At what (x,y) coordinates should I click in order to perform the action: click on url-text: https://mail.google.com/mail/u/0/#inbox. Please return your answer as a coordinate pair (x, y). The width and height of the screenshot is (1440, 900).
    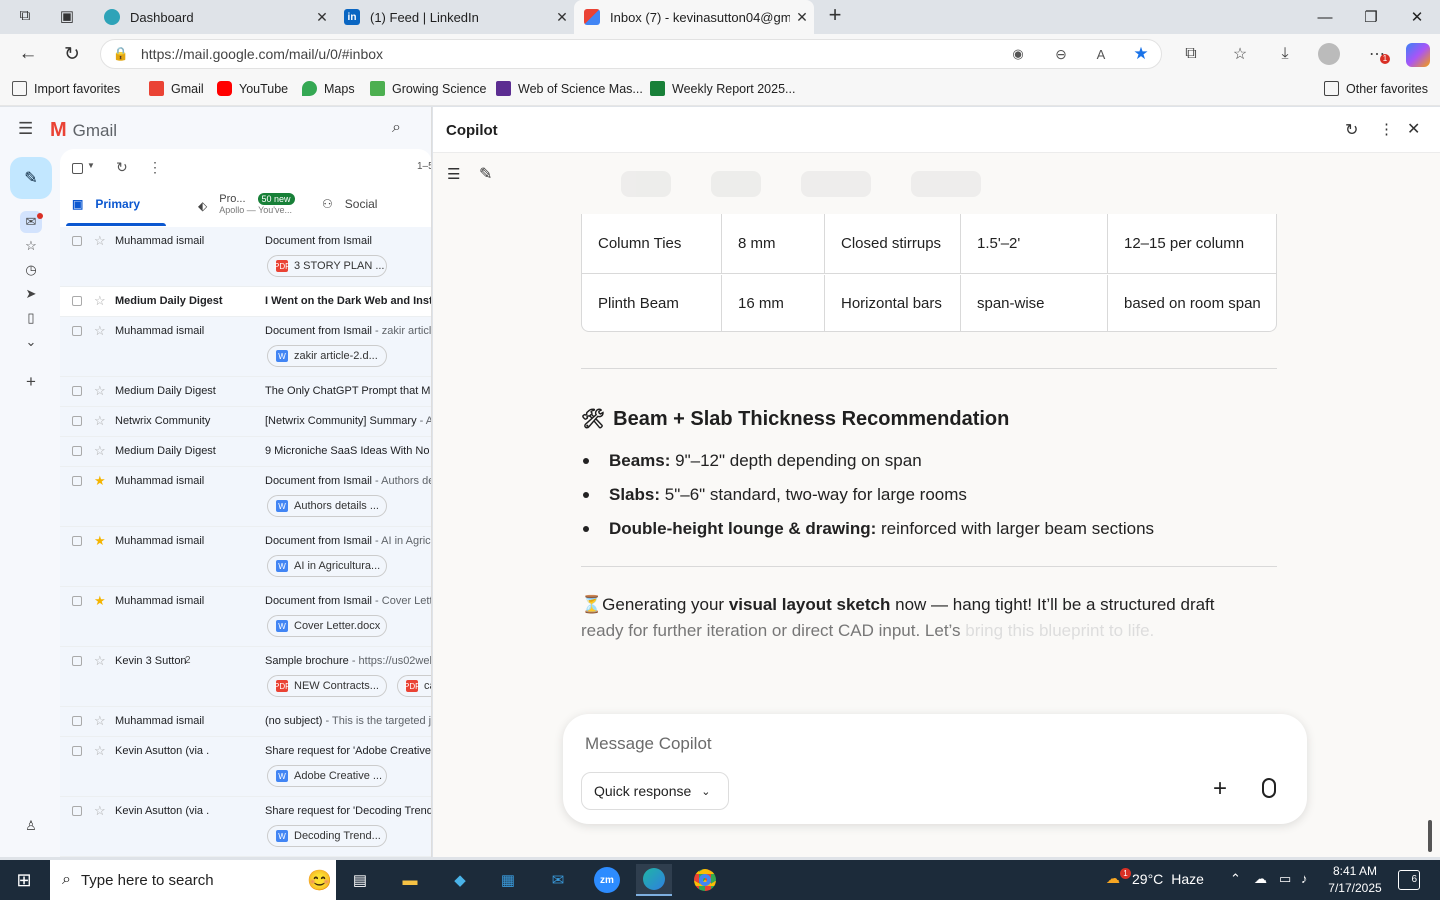
    Looking at the image, I should click on (568, 54).